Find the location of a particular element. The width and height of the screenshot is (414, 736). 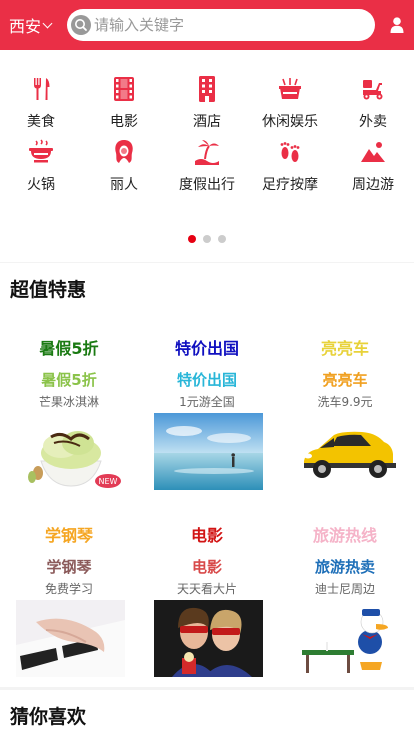

category-item: 丽人 is located at coordinates (124, 166).